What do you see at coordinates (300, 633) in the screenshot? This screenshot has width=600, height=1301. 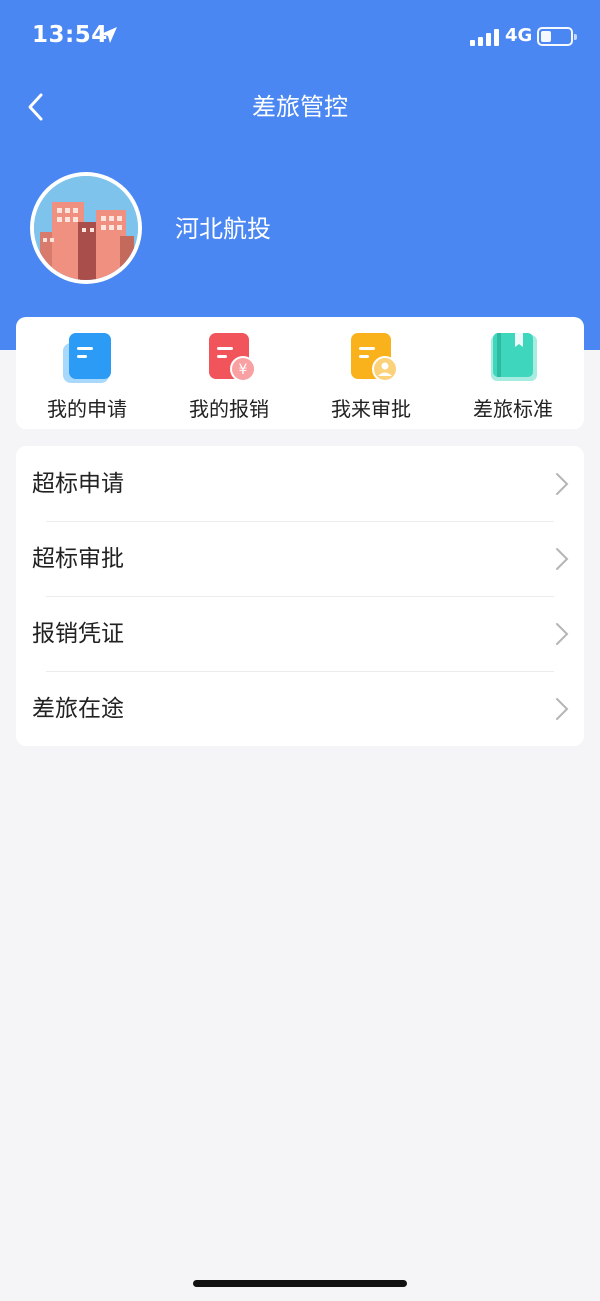 I see `menu-item-reimbursement-voucher: 报销凭证` at bounding box center [300, 633].